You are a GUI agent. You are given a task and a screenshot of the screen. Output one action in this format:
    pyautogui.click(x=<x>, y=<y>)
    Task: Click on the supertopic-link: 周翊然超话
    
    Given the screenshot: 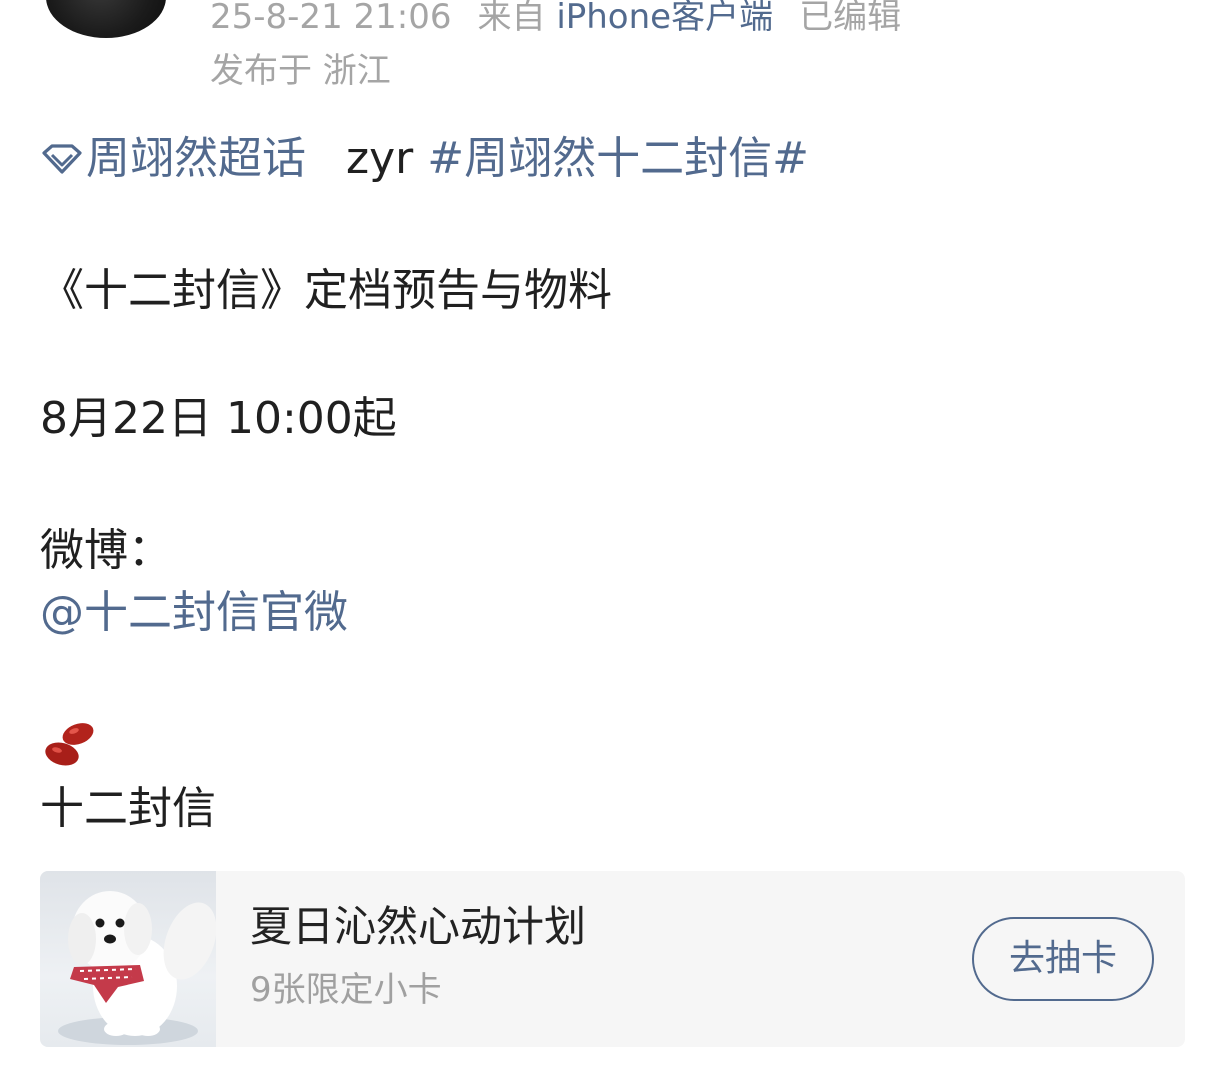 What is the action you would take?
    pyautogui.click(x=173, y=159)
    